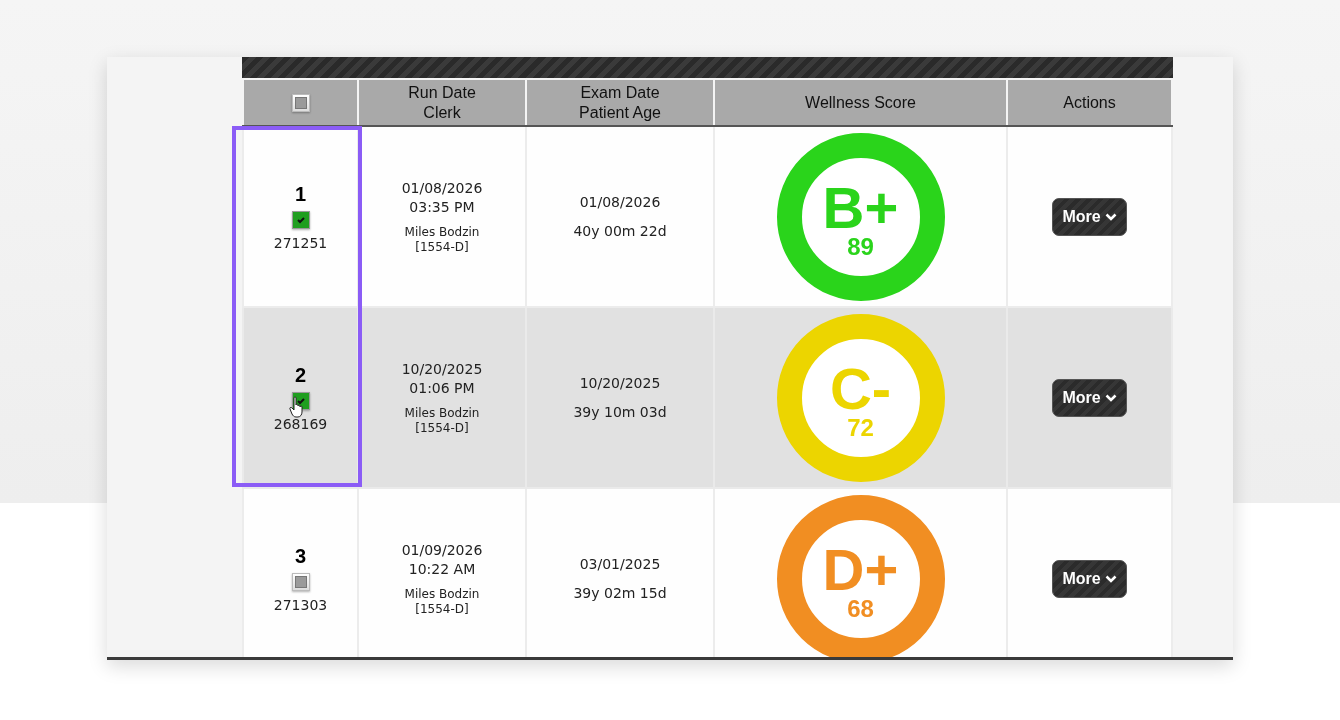 This screenshot has height=720, width=1340. Describe the element at coordinates (860, 427) in the screenshot. I see `score-value: 72` at that location.